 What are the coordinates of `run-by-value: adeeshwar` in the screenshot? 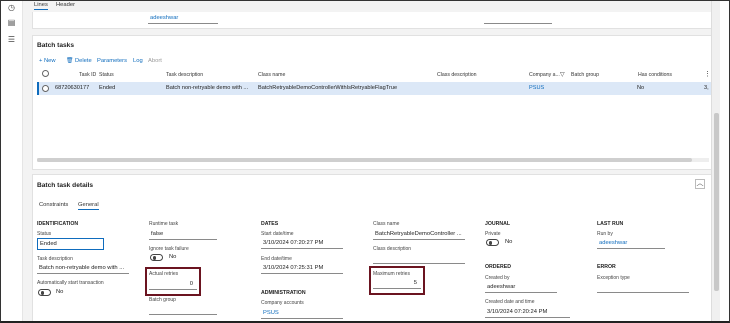 It's located at (613, 243).